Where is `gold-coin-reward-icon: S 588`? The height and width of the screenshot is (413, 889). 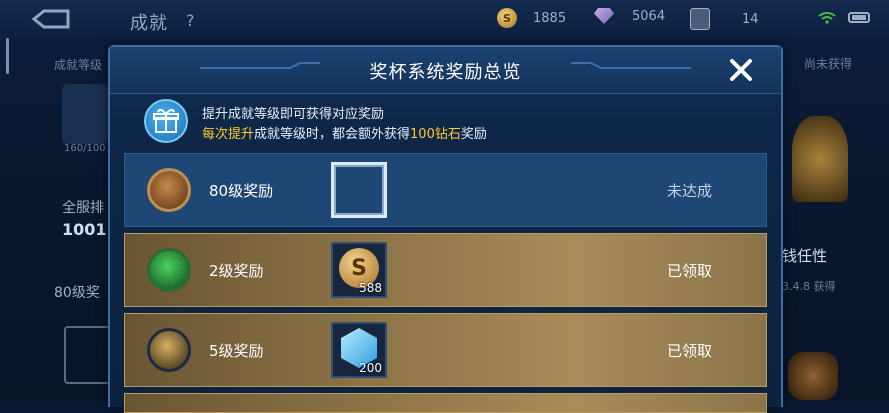
gold-coin-reward-icon: S 588 is located at coordinates (359, 270).